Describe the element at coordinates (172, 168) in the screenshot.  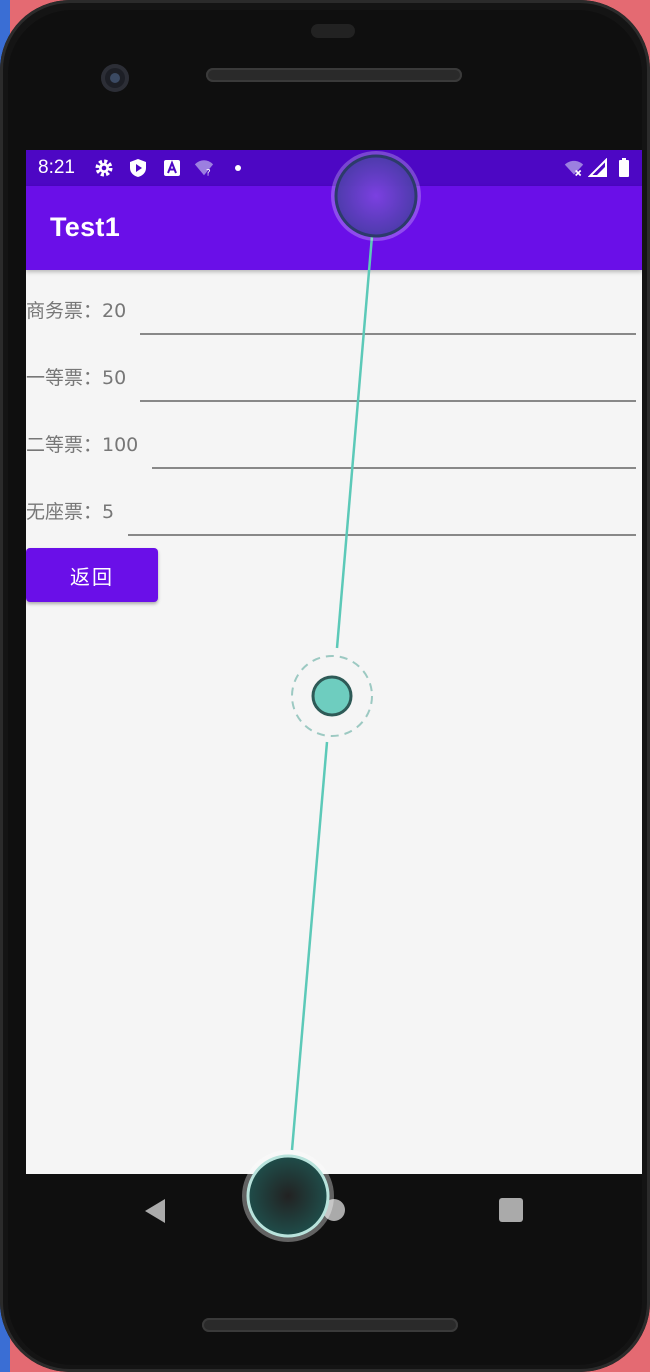
I see `a-box-icon` at that location.